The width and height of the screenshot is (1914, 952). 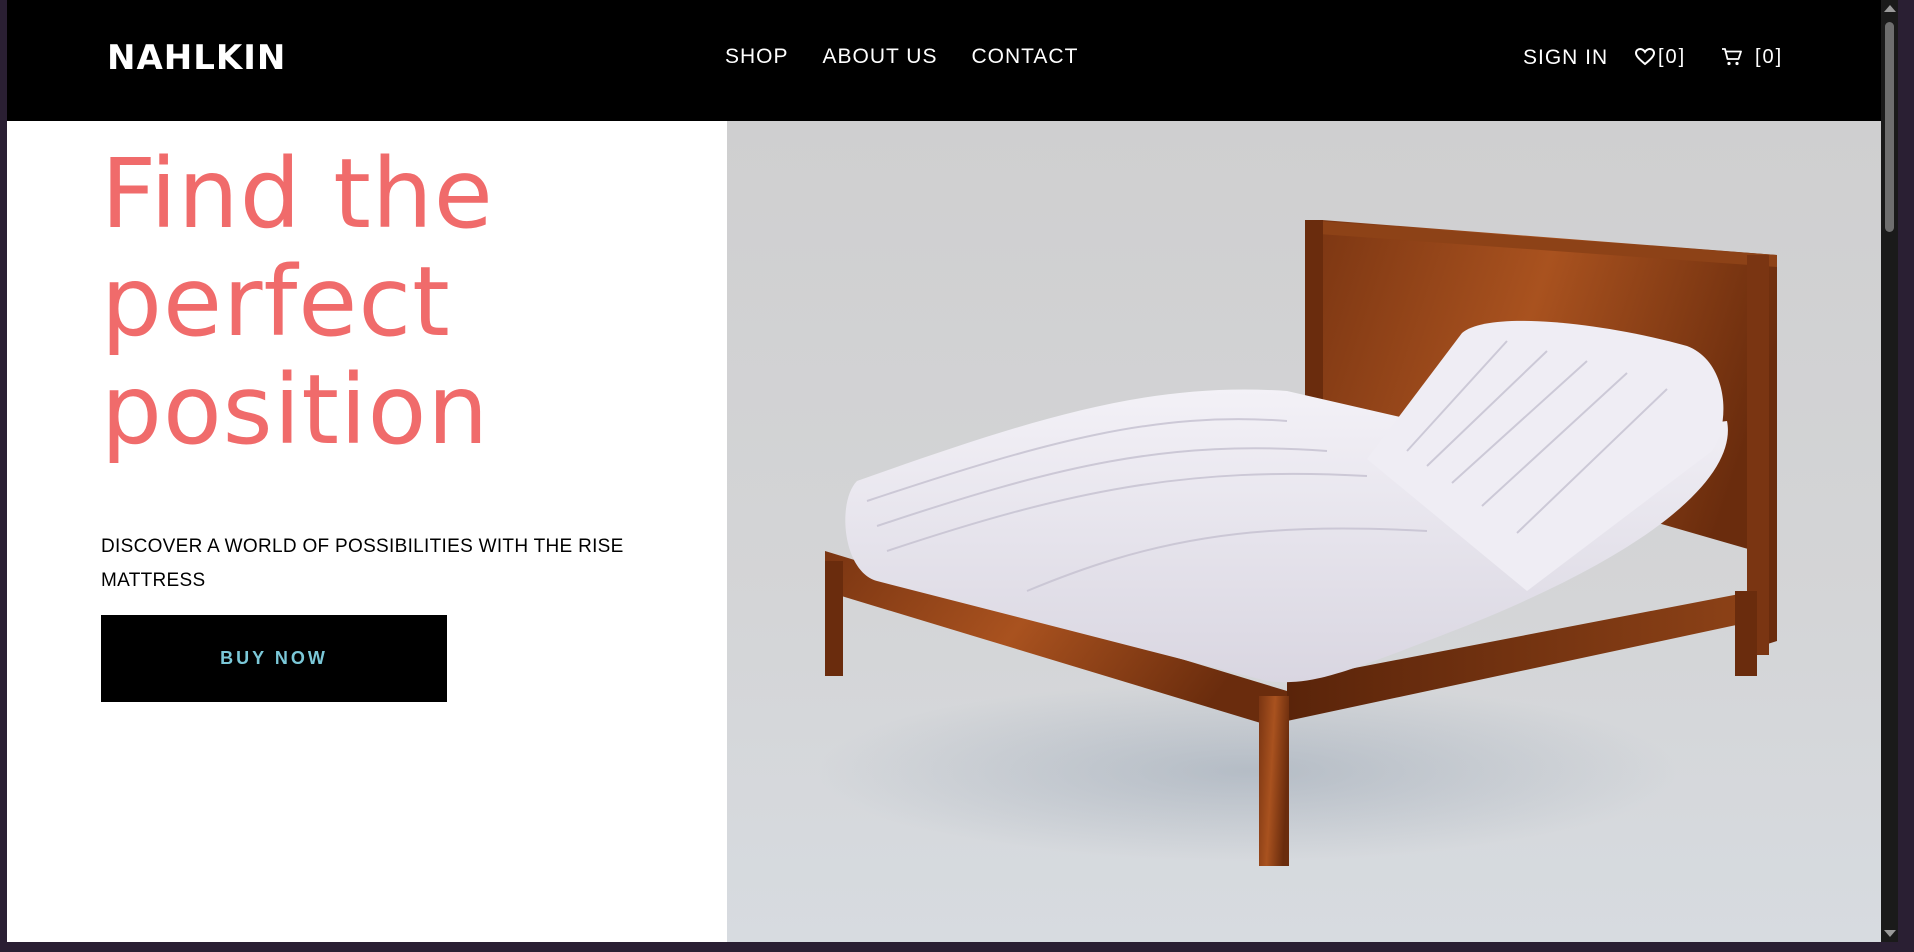 I want to click on scroll-up-icon, so click(x=1890, y=8).